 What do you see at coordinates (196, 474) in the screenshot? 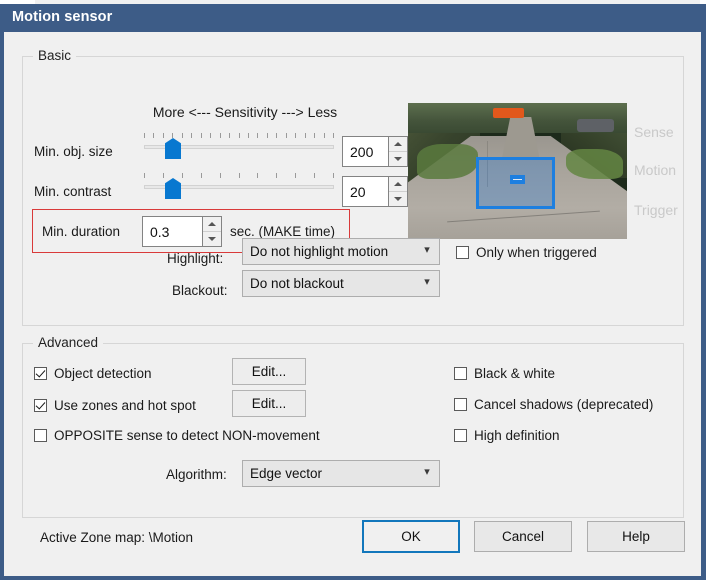
I see `algorithm-label: Algorithm:` at bounding box center [196, 474].